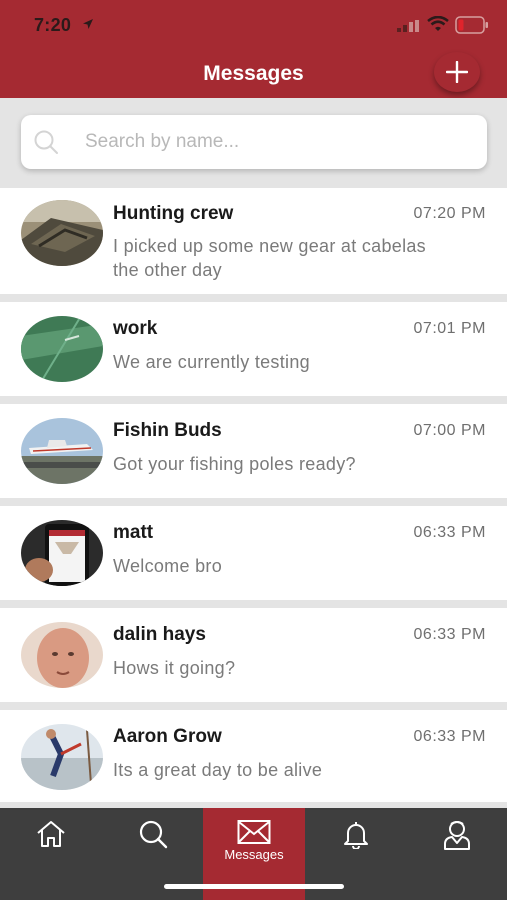 This screenshot has width=507, height=900. I want to click on bell-icon, so click(355, 835).